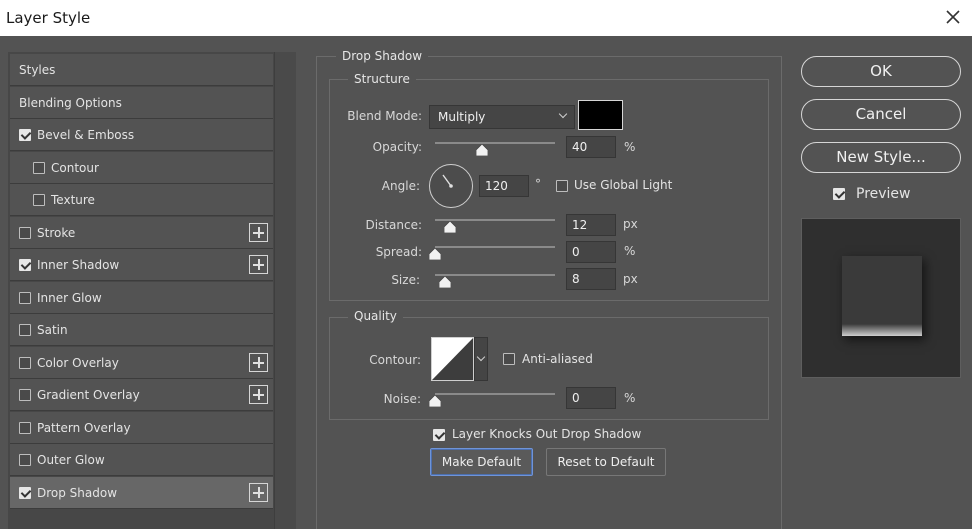  Describe the element at coordinates (75, 168) in the screenshot. I see `style-item-label: Contour` at that location.